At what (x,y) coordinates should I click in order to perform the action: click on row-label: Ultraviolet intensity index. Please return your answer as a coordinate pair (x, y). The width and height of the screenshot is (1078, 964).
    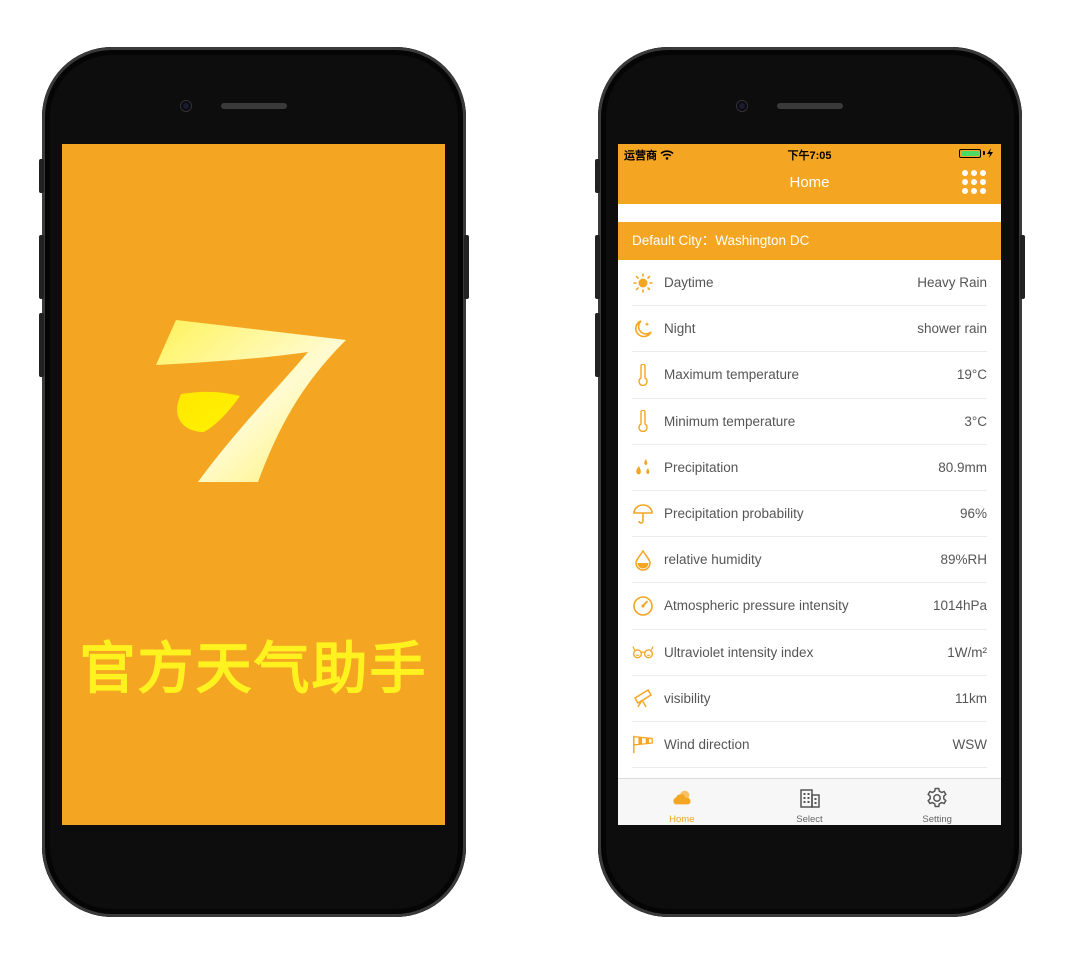
    Looking at the image, I should click on (739, 652).